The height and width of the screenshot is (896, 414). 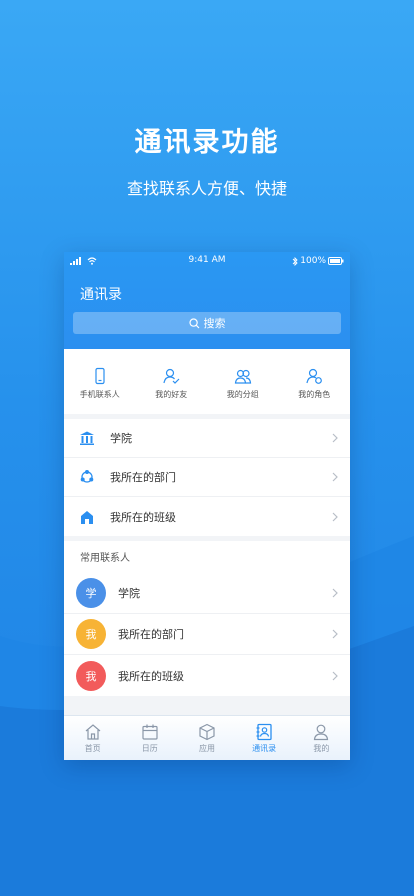 I want to click on app-header: 100% 9:41 AM 通讯录 搜索, so click(x=207, y=300).